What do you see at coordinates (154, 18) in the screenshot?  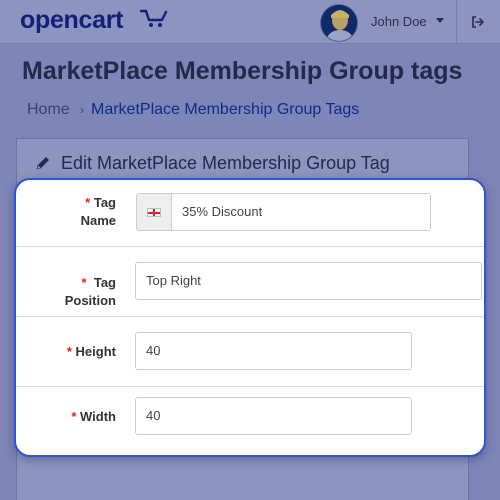 I see `cart-icon` at bounding box center [154, 18].